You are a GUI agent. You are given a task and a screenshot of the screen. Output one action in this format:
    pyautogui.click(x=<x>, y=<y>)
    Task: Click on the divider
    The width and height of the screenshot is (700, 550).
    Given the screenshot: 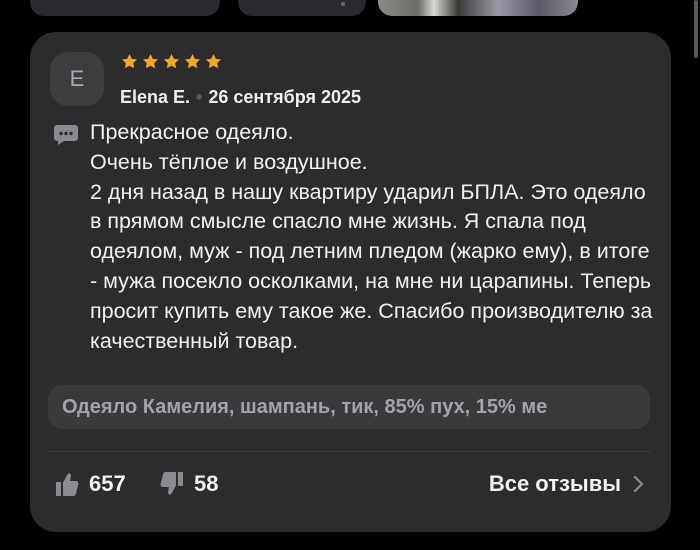 What is the action you would take?
    pyautogui.click(x=350, y=451)
    